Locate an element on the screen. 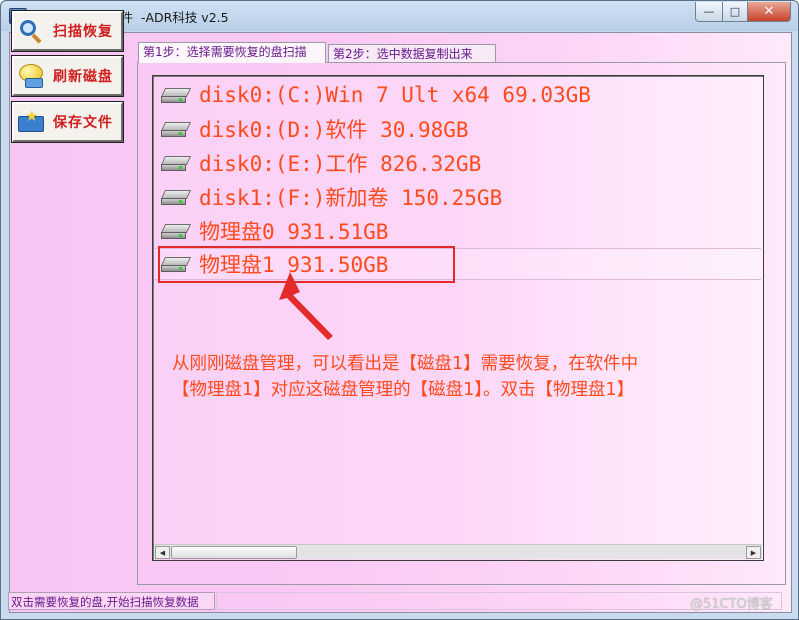 The width and height of the screenshot is (799, 620). watermark: @51CTO博客 is located at coordinates (731, 604).